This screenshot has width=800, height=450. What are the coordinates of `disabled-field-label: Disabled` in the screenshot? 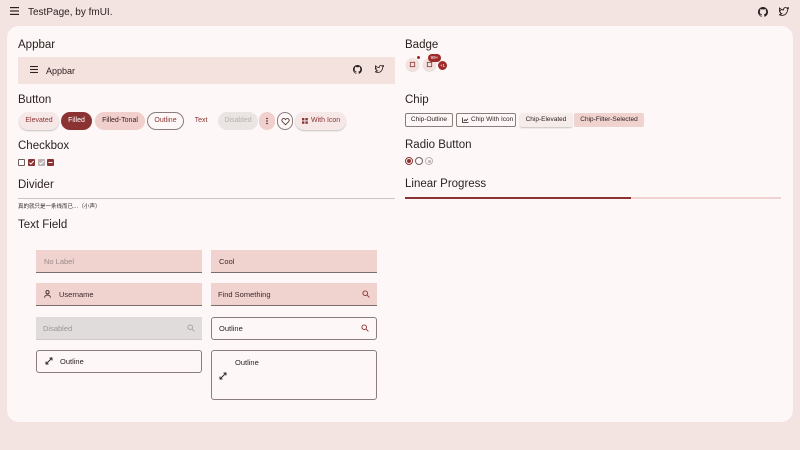 It's located at (58, 328).